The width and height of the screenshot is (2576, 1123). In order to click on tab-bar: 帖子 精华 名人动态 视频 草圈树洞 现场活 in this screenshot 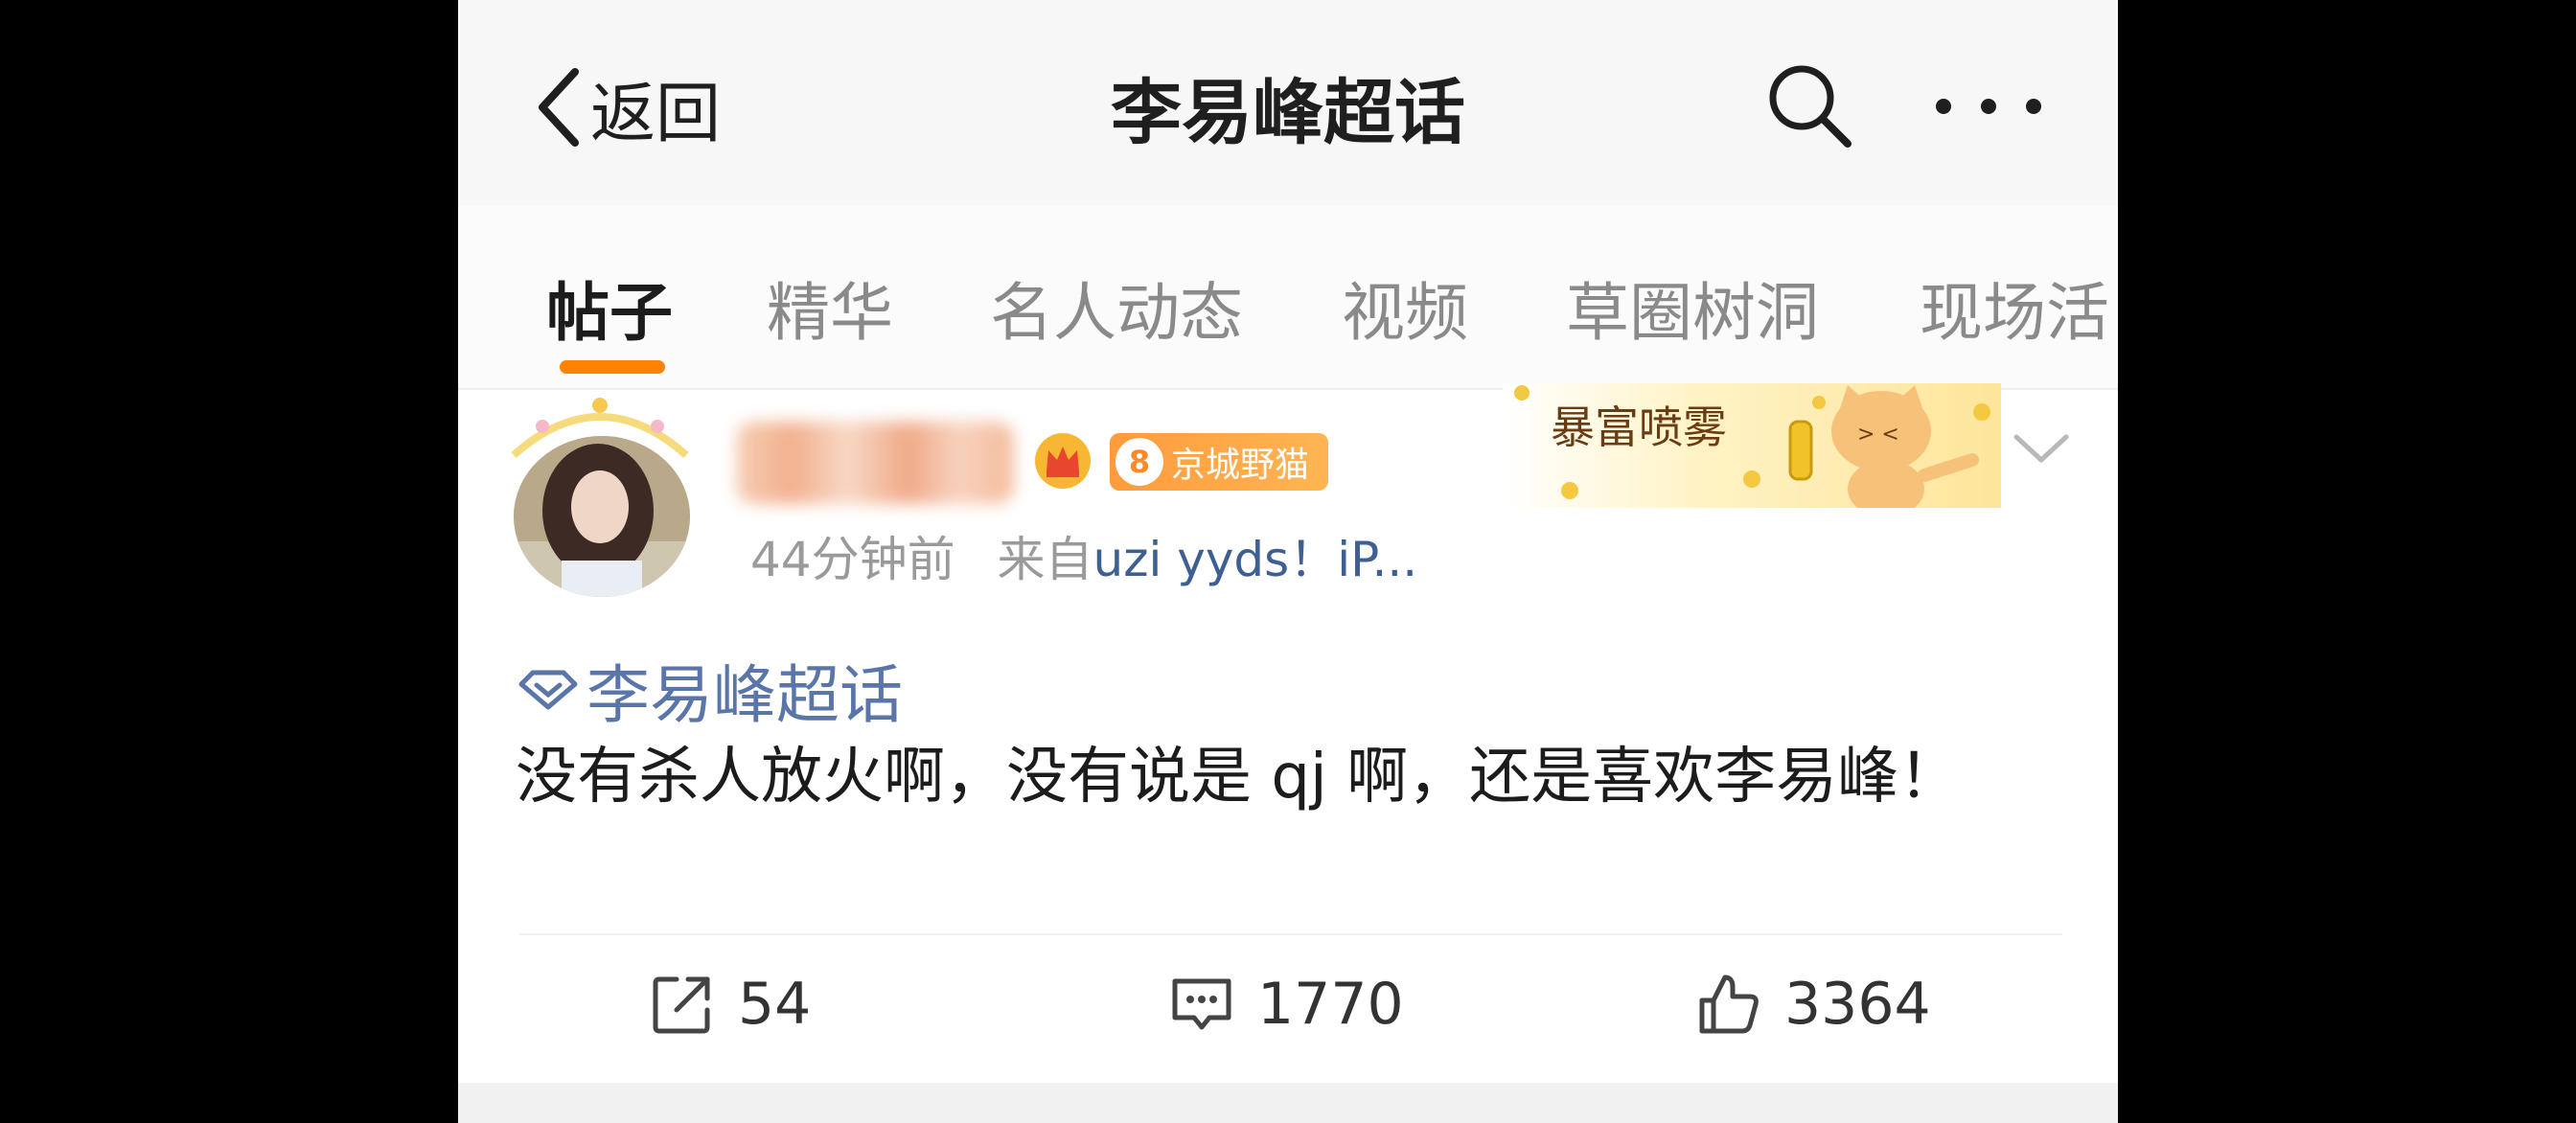, I will do `click(1288, 298)`.